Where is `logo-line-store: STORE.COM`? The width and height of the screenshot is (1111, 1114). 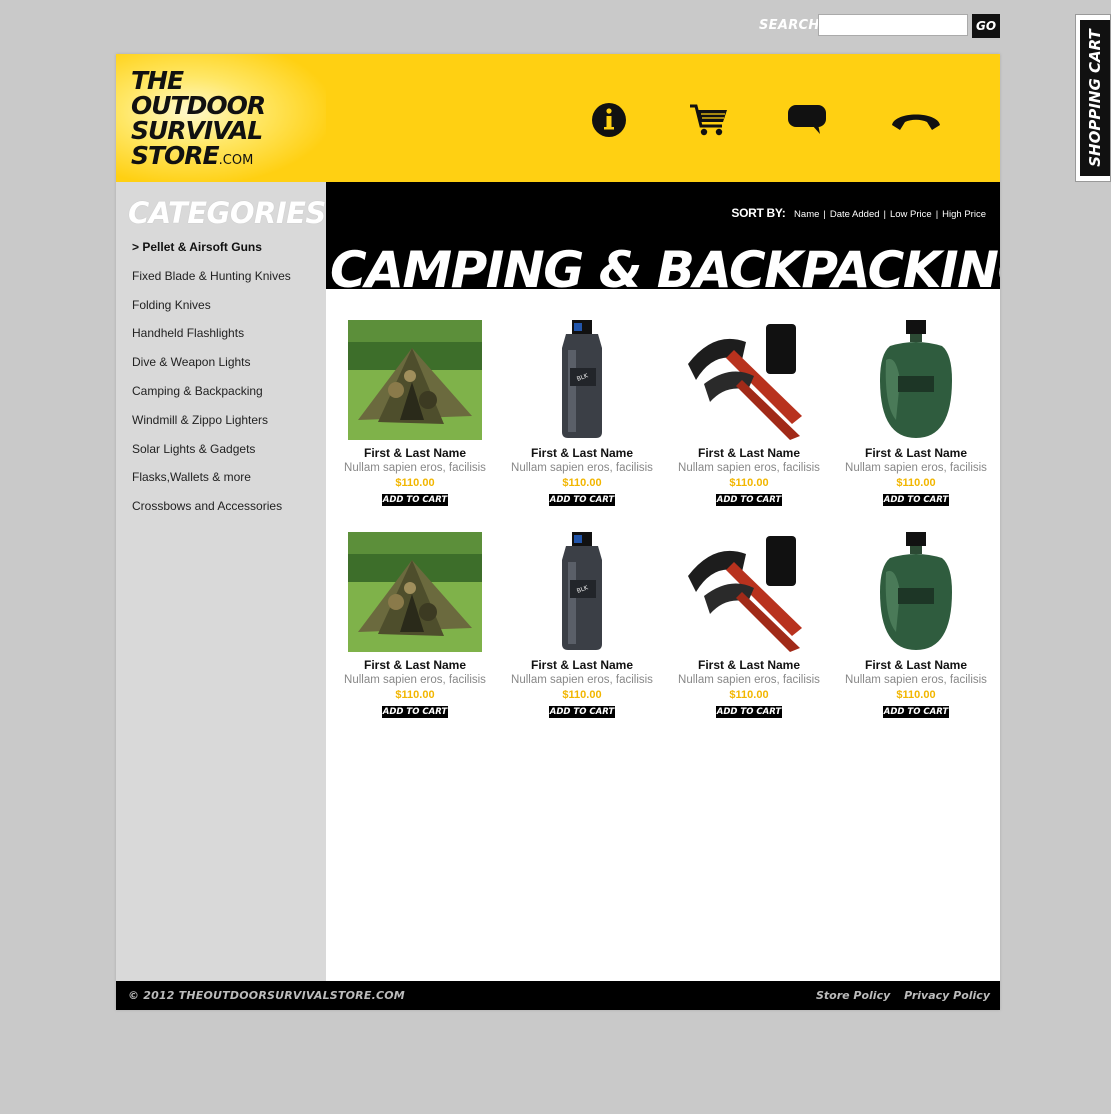 logo-line-store: STORE.COM is located at coordinates (192, 158).